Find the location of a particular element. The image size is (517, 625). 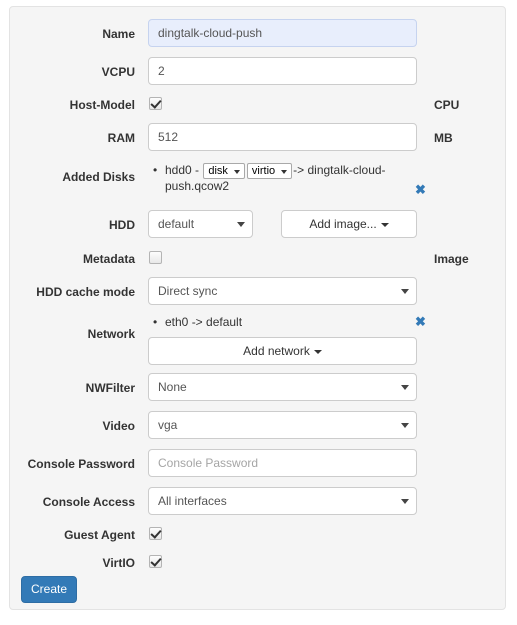

added-disks-label: Added Disks is located at coordinates (98, 177).